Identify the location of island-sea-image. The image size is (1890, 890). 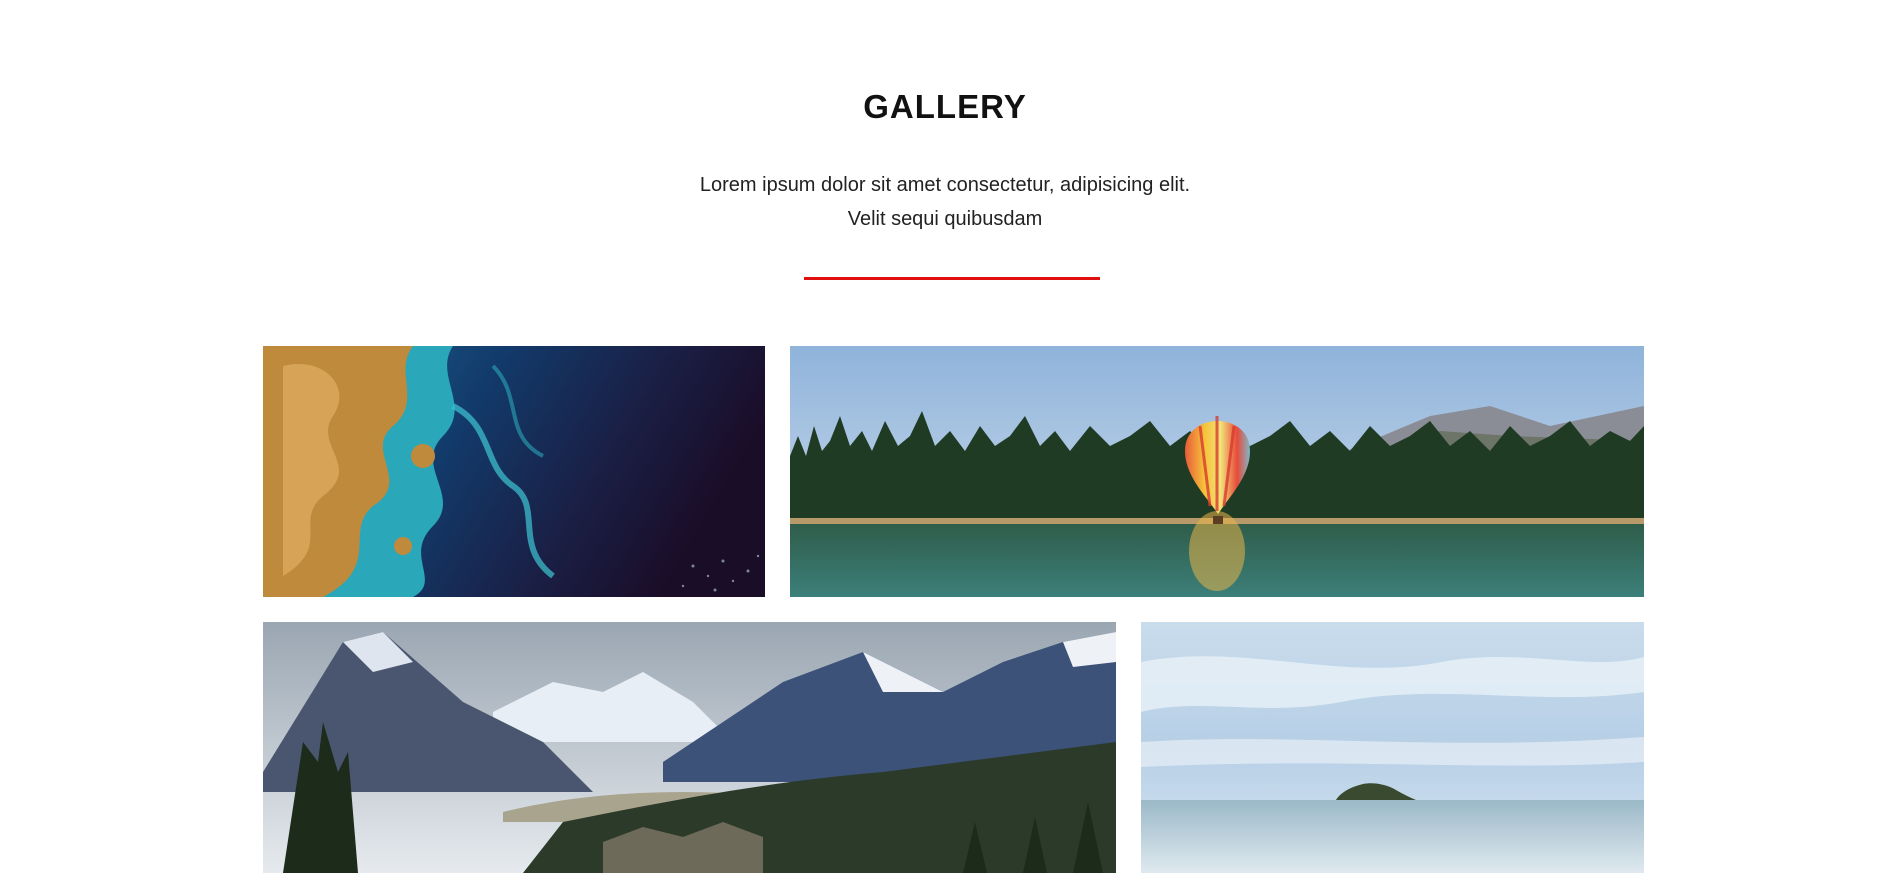
(1392, 747).